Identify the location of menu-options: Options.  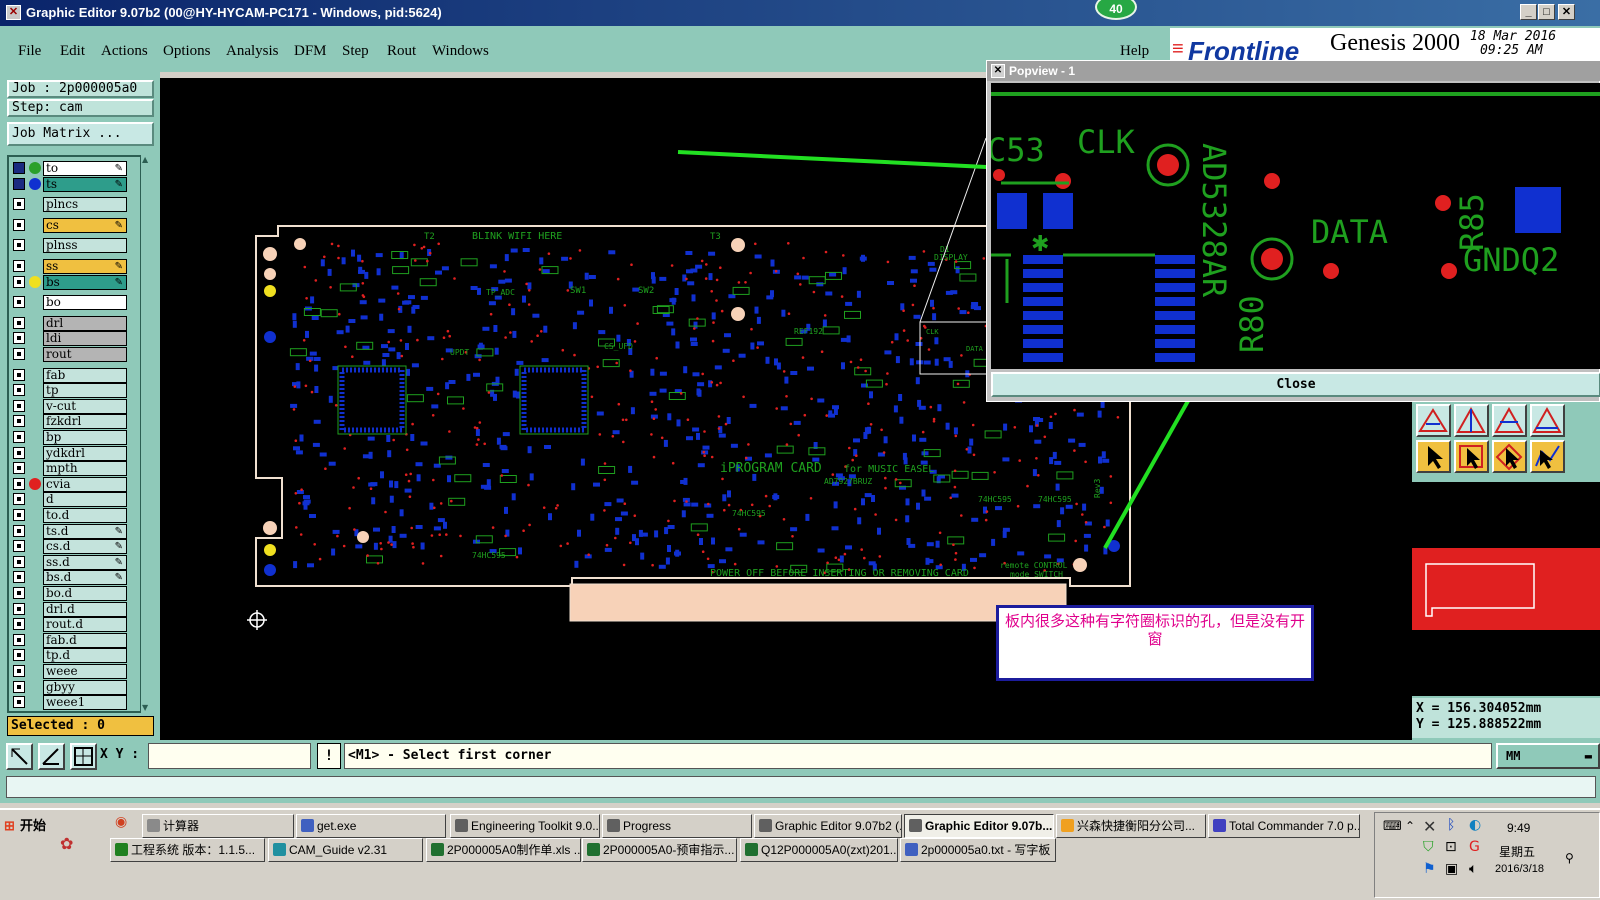
(187, 51).